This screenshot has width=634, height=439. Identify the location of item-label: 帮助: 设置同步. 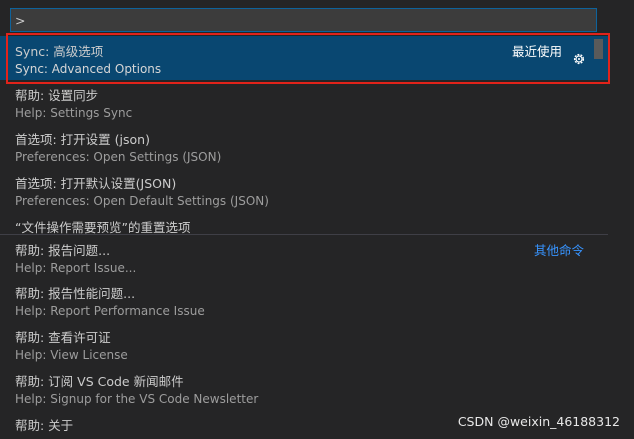
(57, 95).